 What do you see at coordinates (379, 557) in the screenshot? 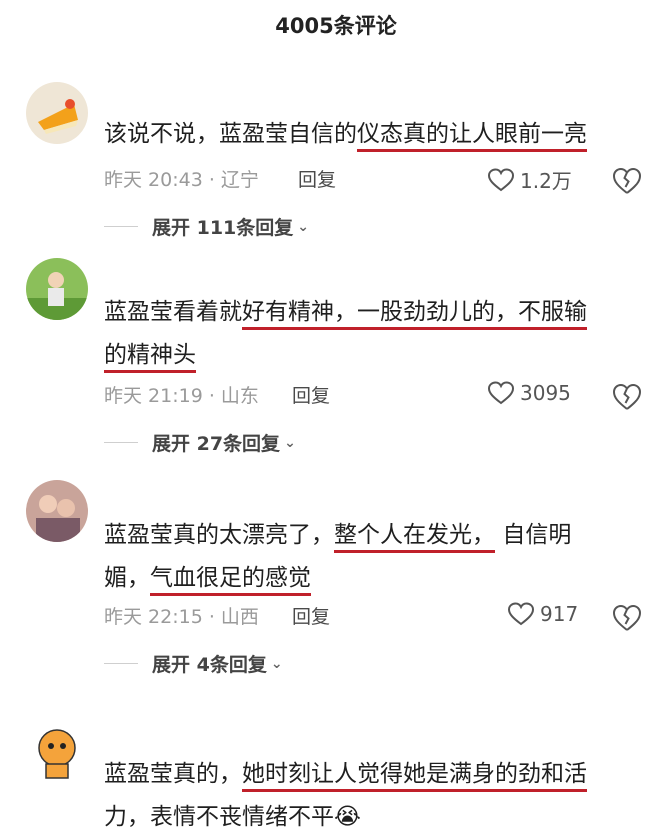
I see `comment-text: 蓝盈莹真的太漂亮了，整个人在发光， 自信明 媚，气血很足的感觉` at bounding box center [379, 557].